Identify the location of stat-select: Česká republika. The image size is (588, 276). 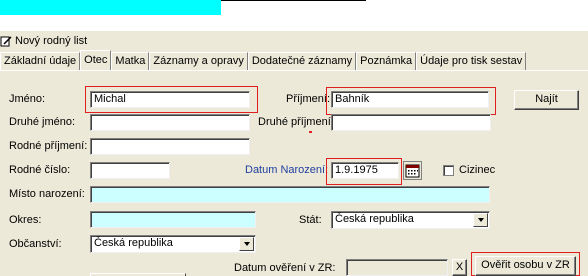
(410, 220).